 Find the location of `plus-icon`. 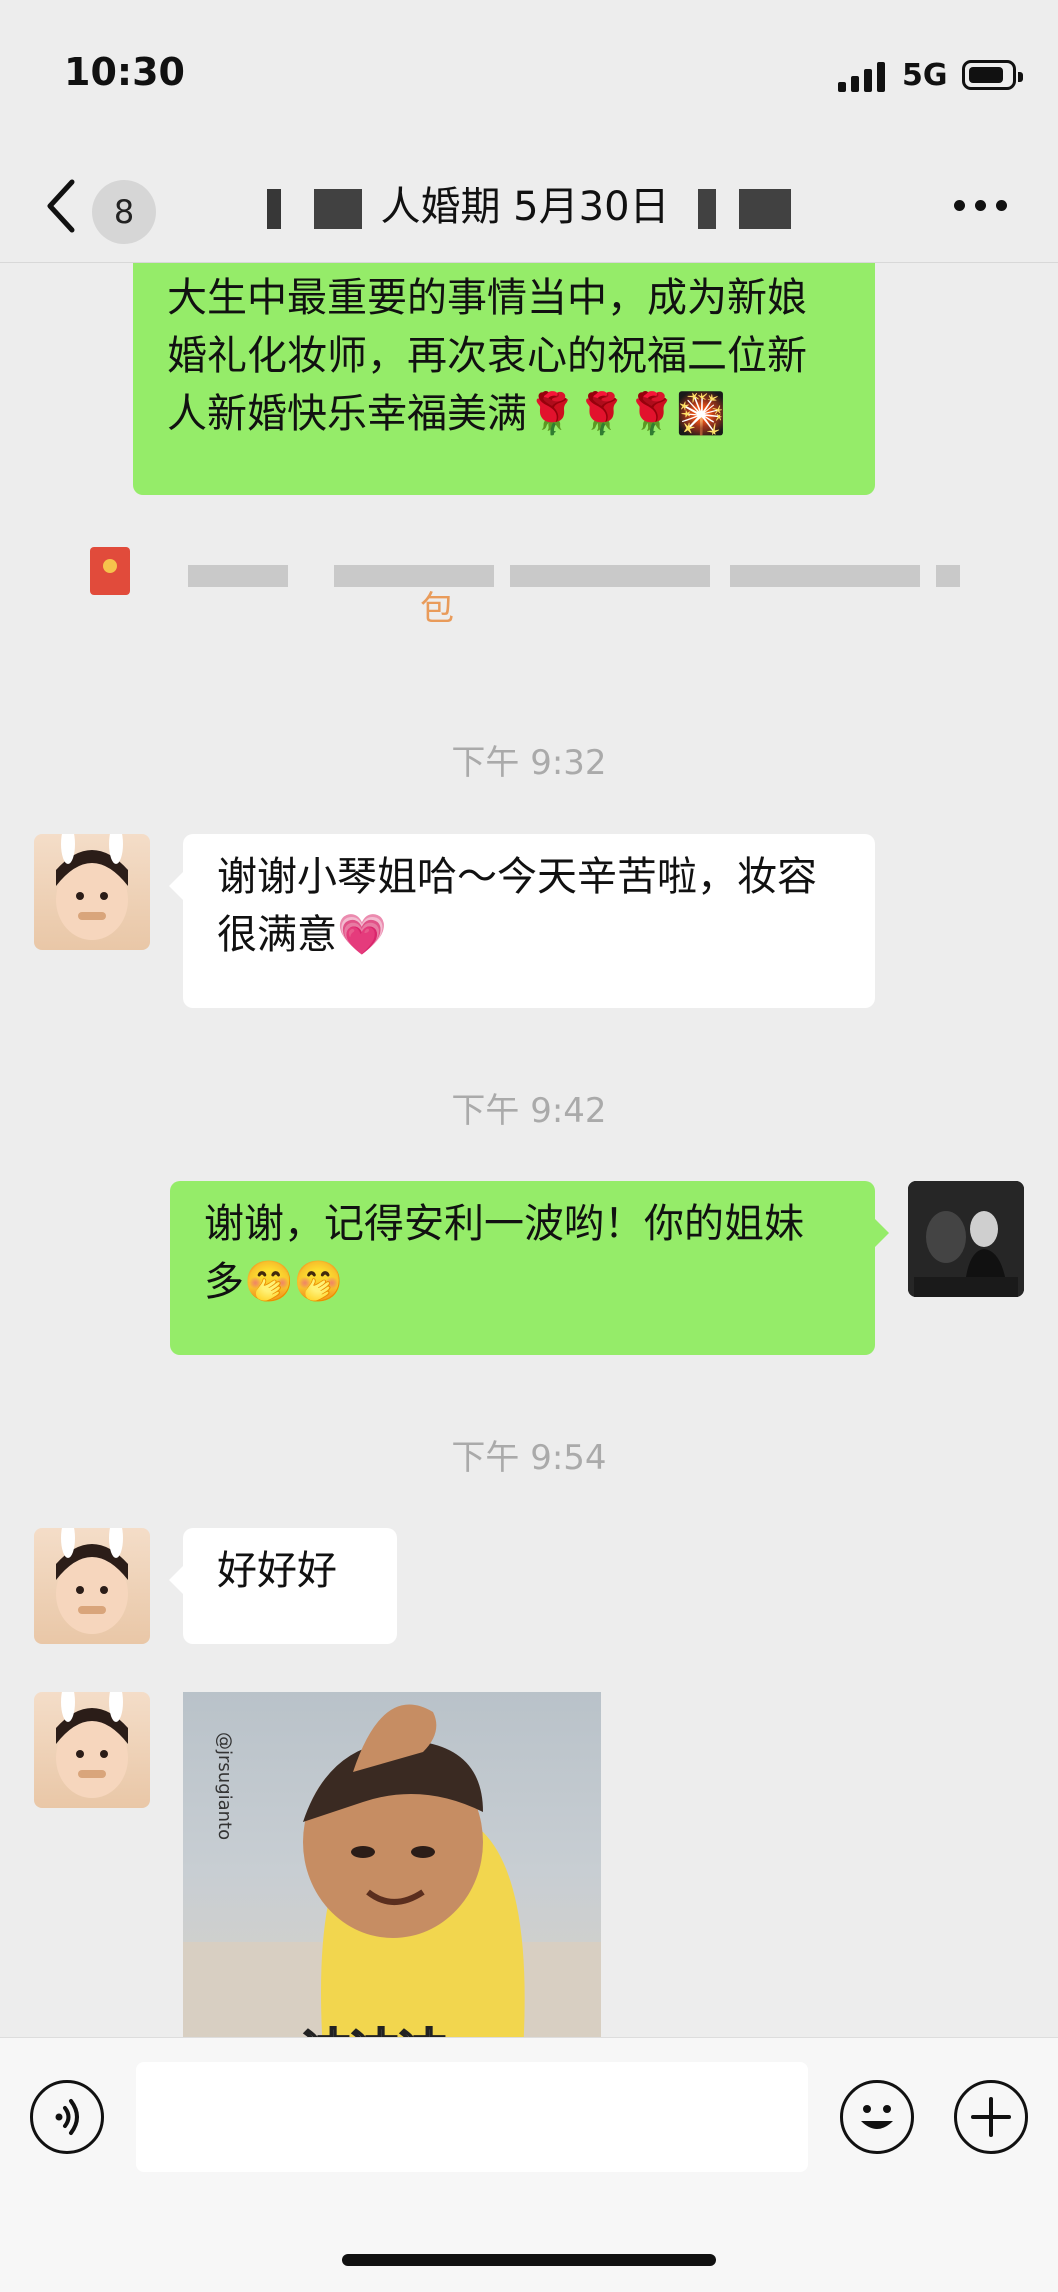

plus-icon is located at coordinates (991, 2117).